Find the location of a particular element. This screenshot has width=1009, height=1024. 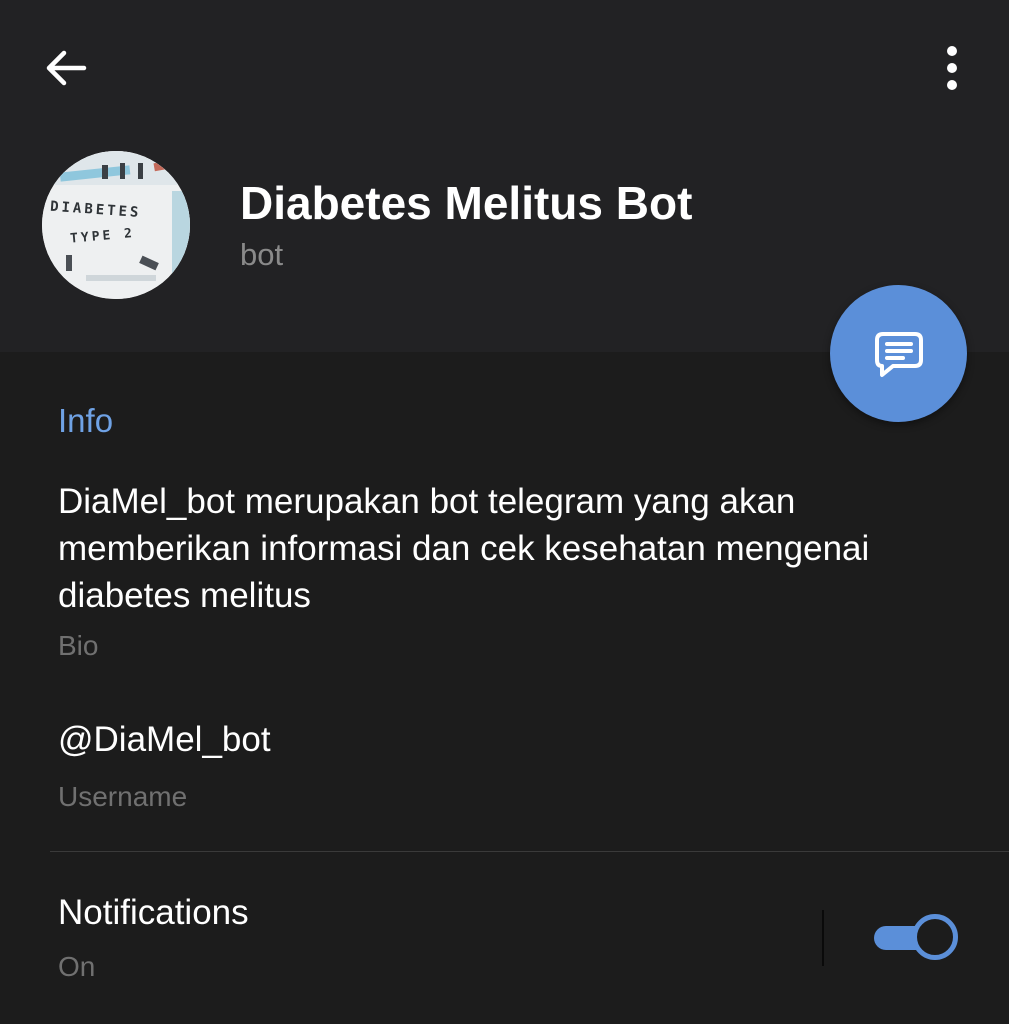

avatar: DIABETES TYPE 2 is located at coordinates (116, 225).